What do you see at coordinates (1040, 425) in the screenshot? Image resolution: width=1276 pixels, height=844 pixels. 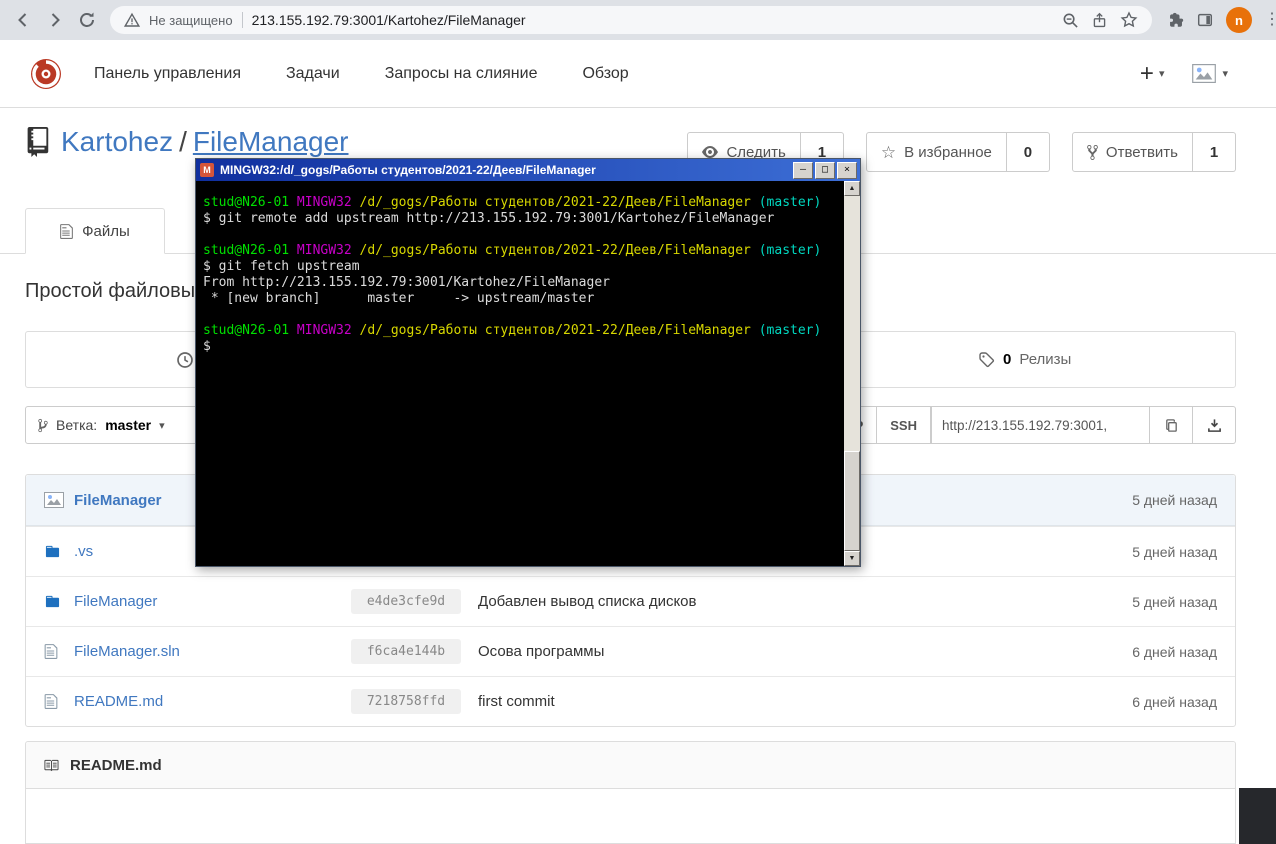 I see `clone-url-input` at bounding box center [1040, 425].